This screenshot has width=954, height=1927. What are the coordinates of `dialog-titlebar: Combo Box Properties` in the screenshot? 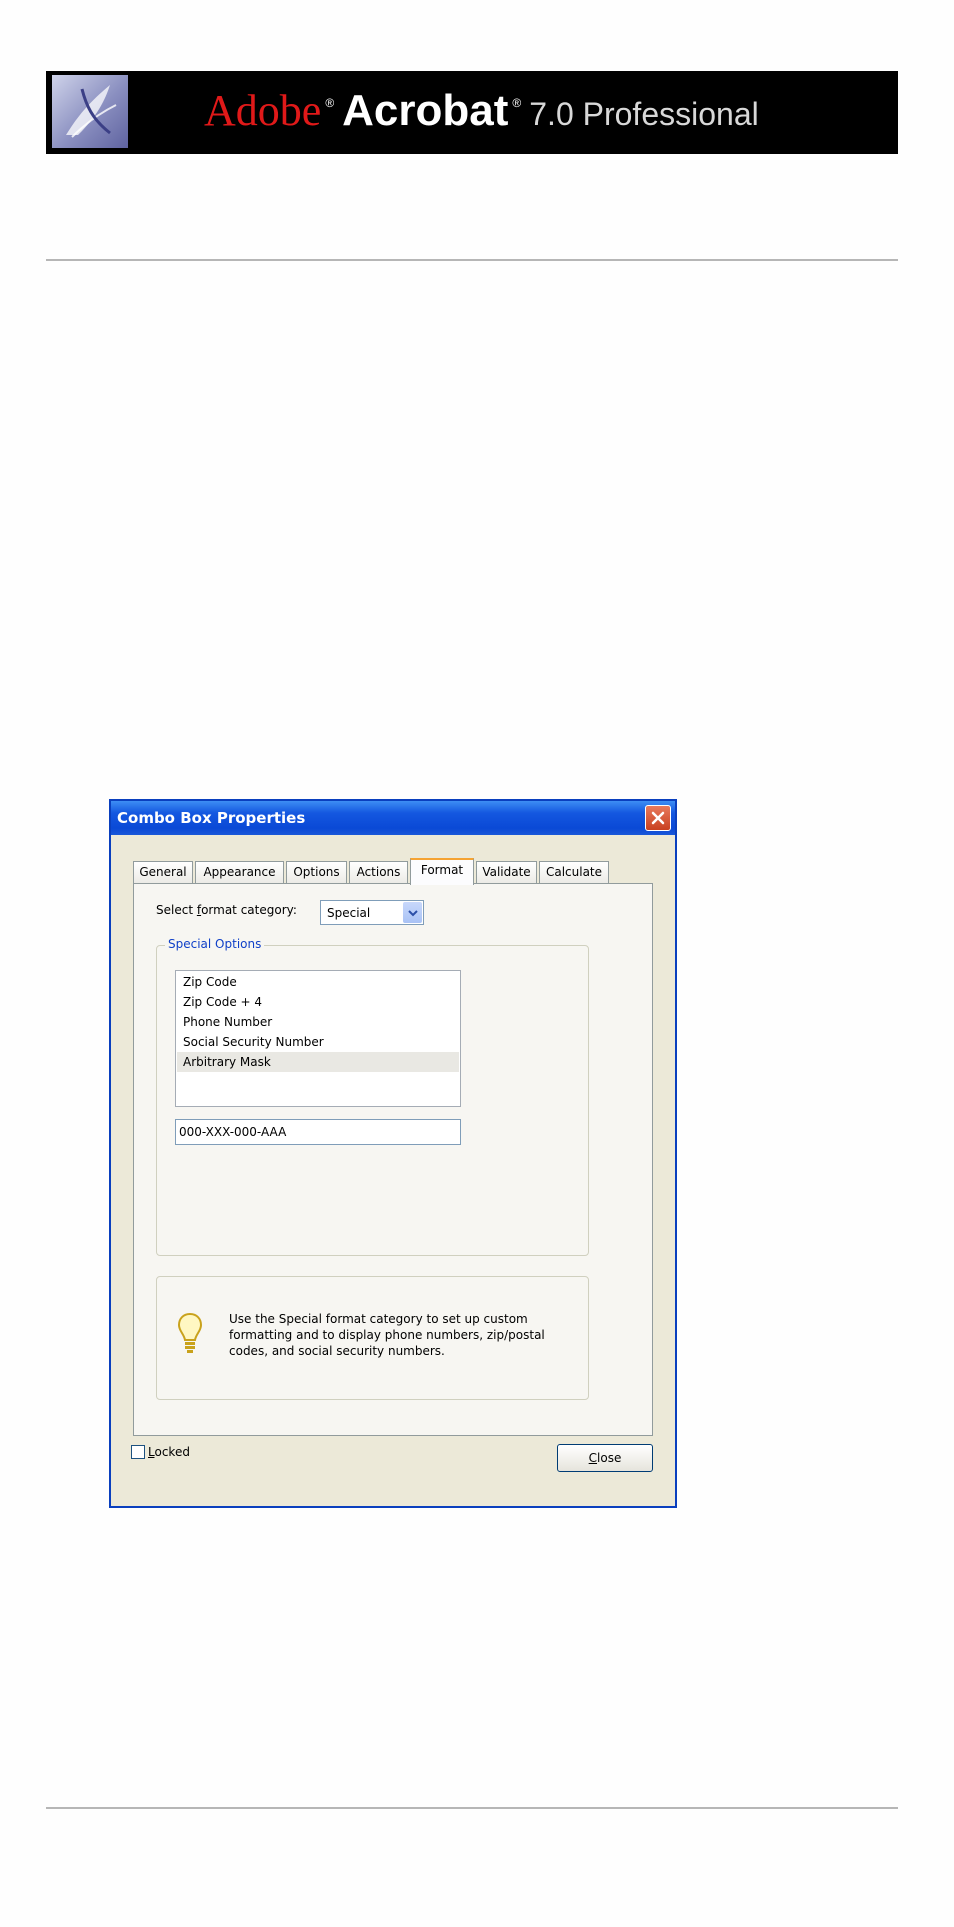 It's located at (393, 818).